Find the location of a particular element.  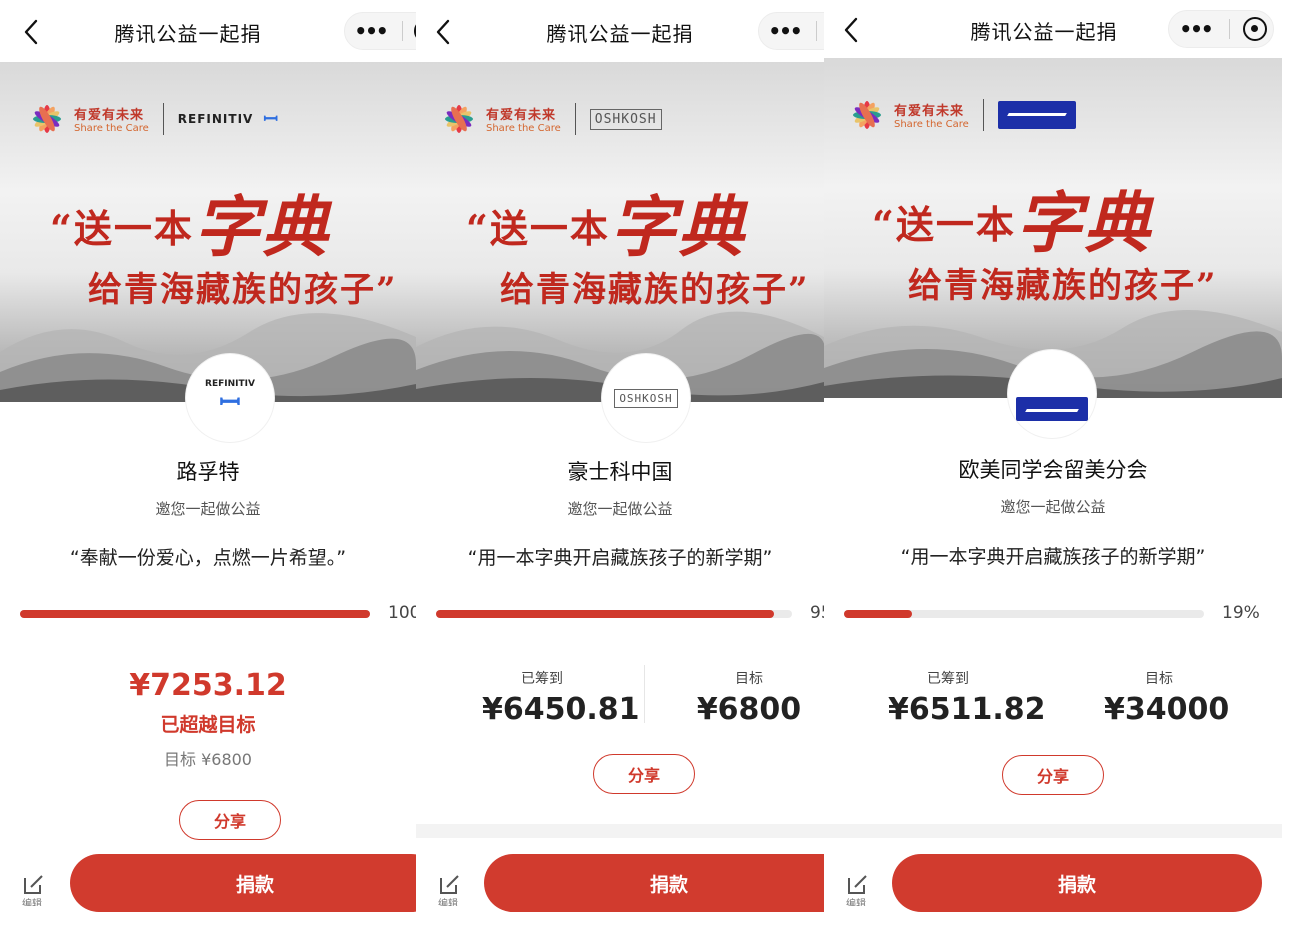

sponsor-logo-text: REFINITIV is located at coordinates (215, 119).